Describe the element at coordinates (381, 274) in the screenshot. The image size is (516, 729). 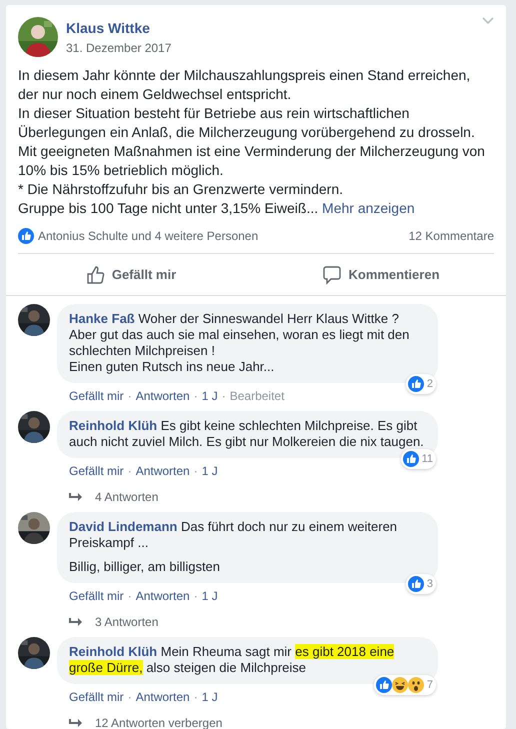
I see `comment-button: Kommentieren` at that location.